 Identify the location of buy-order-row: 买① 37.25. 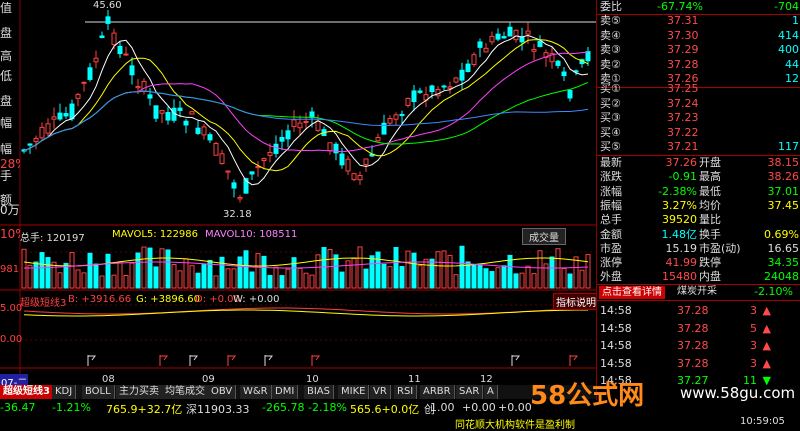
(698, 89).